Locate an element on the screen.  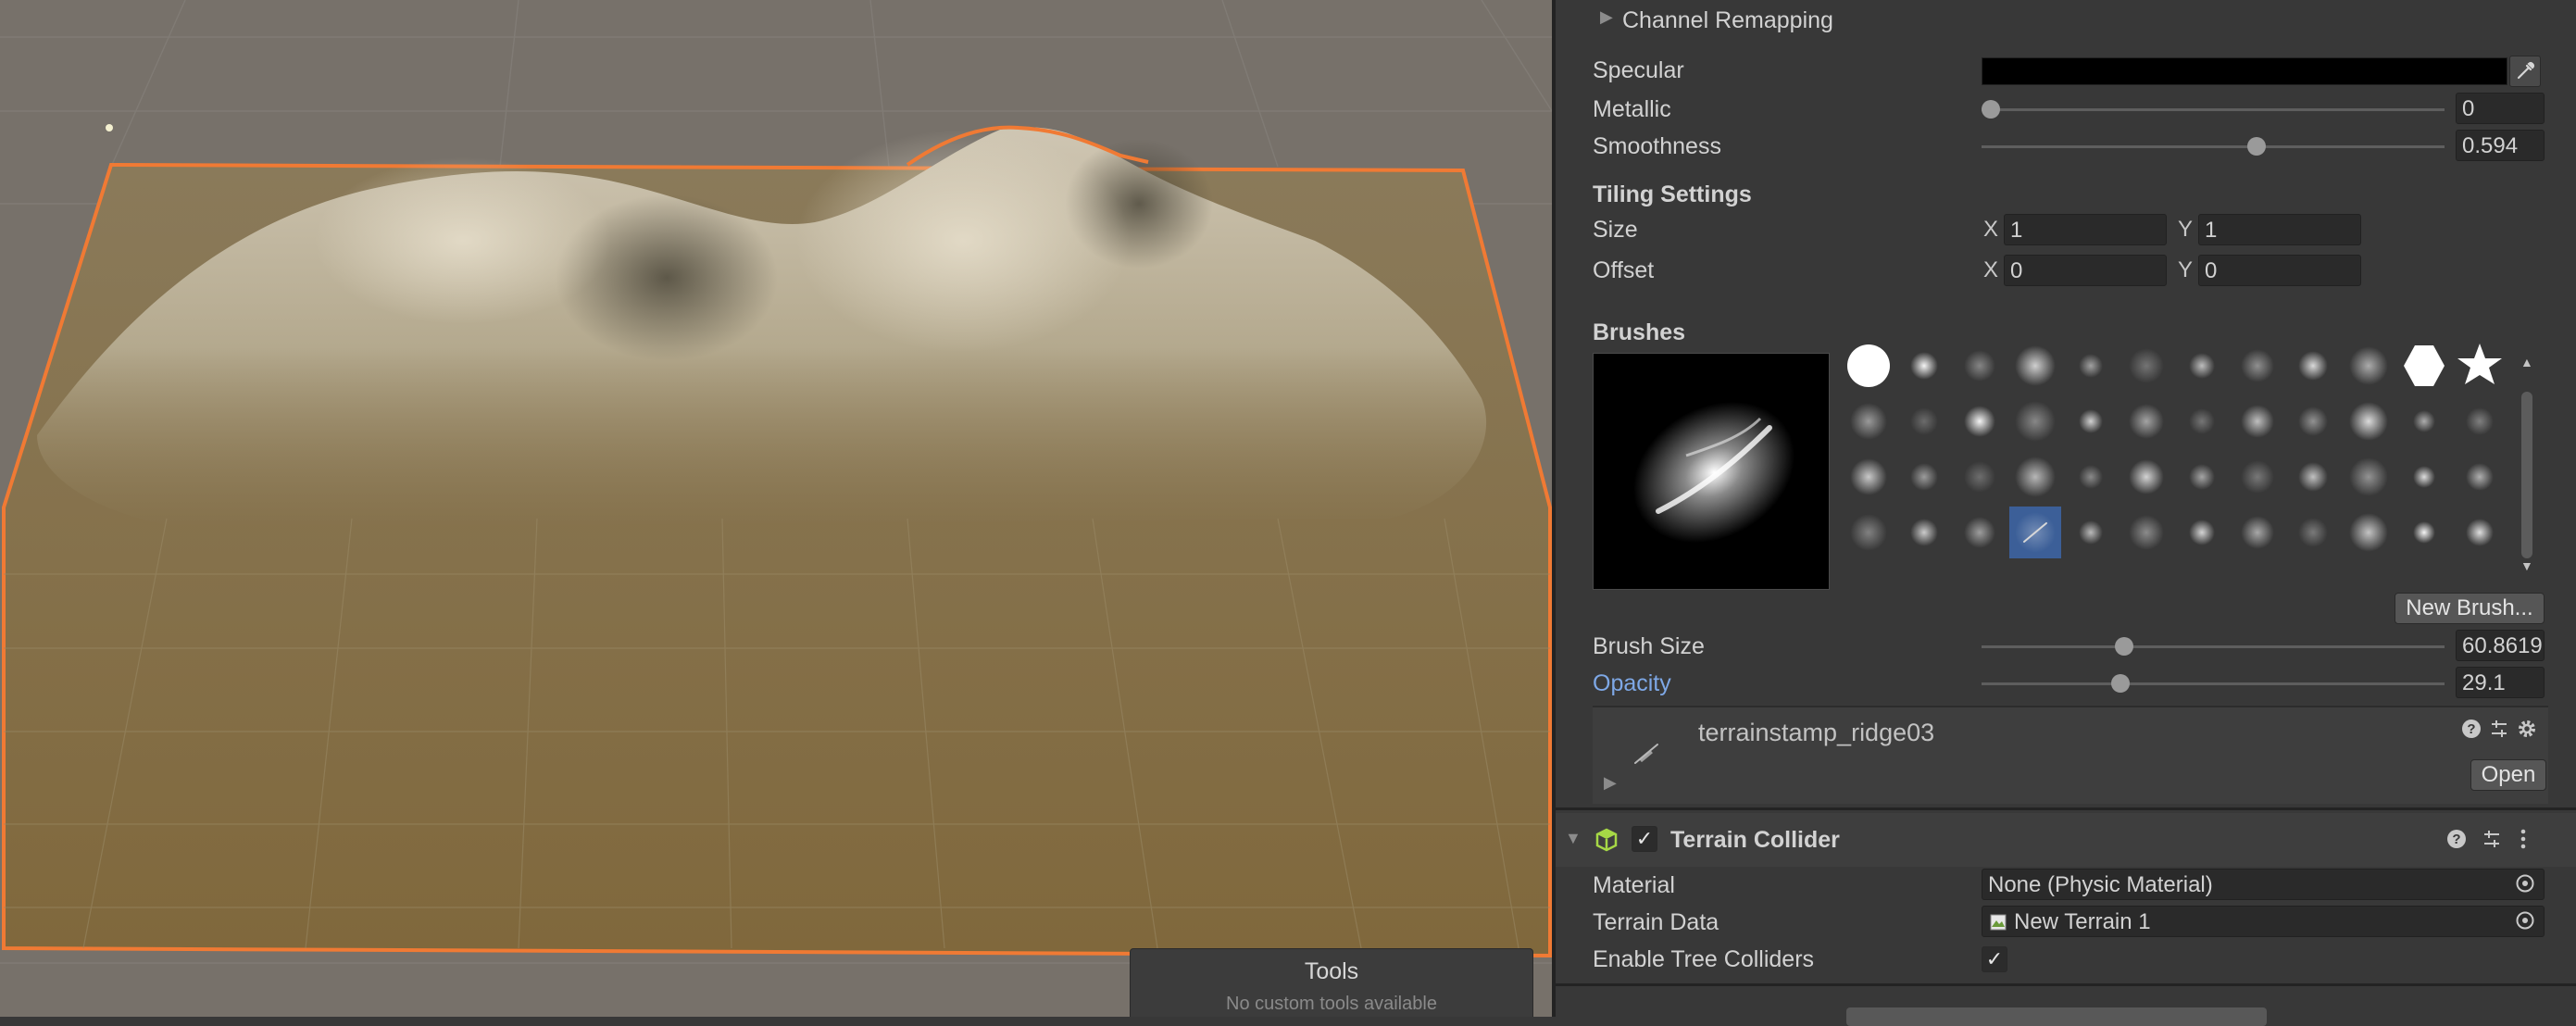
tiling-offset-x-field: 0 is located at coordinates (2086, 270).